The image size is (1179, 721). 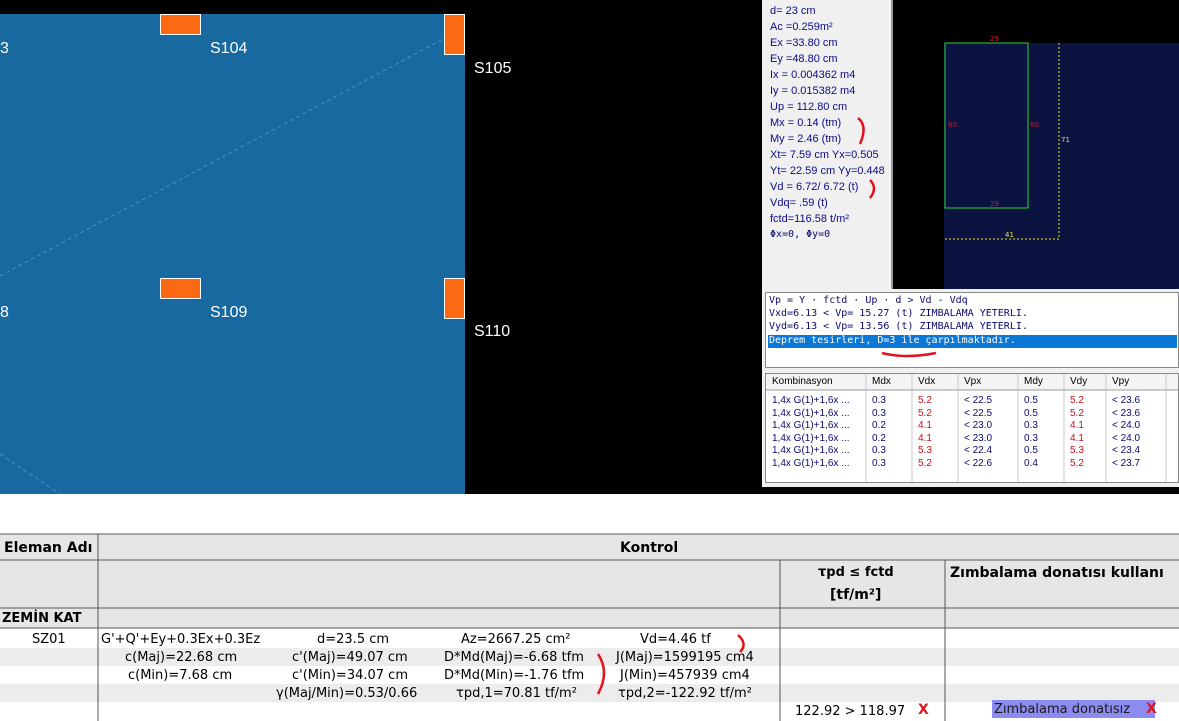 I want to click on column-label-partial: 3, so click(x=4, y=48).